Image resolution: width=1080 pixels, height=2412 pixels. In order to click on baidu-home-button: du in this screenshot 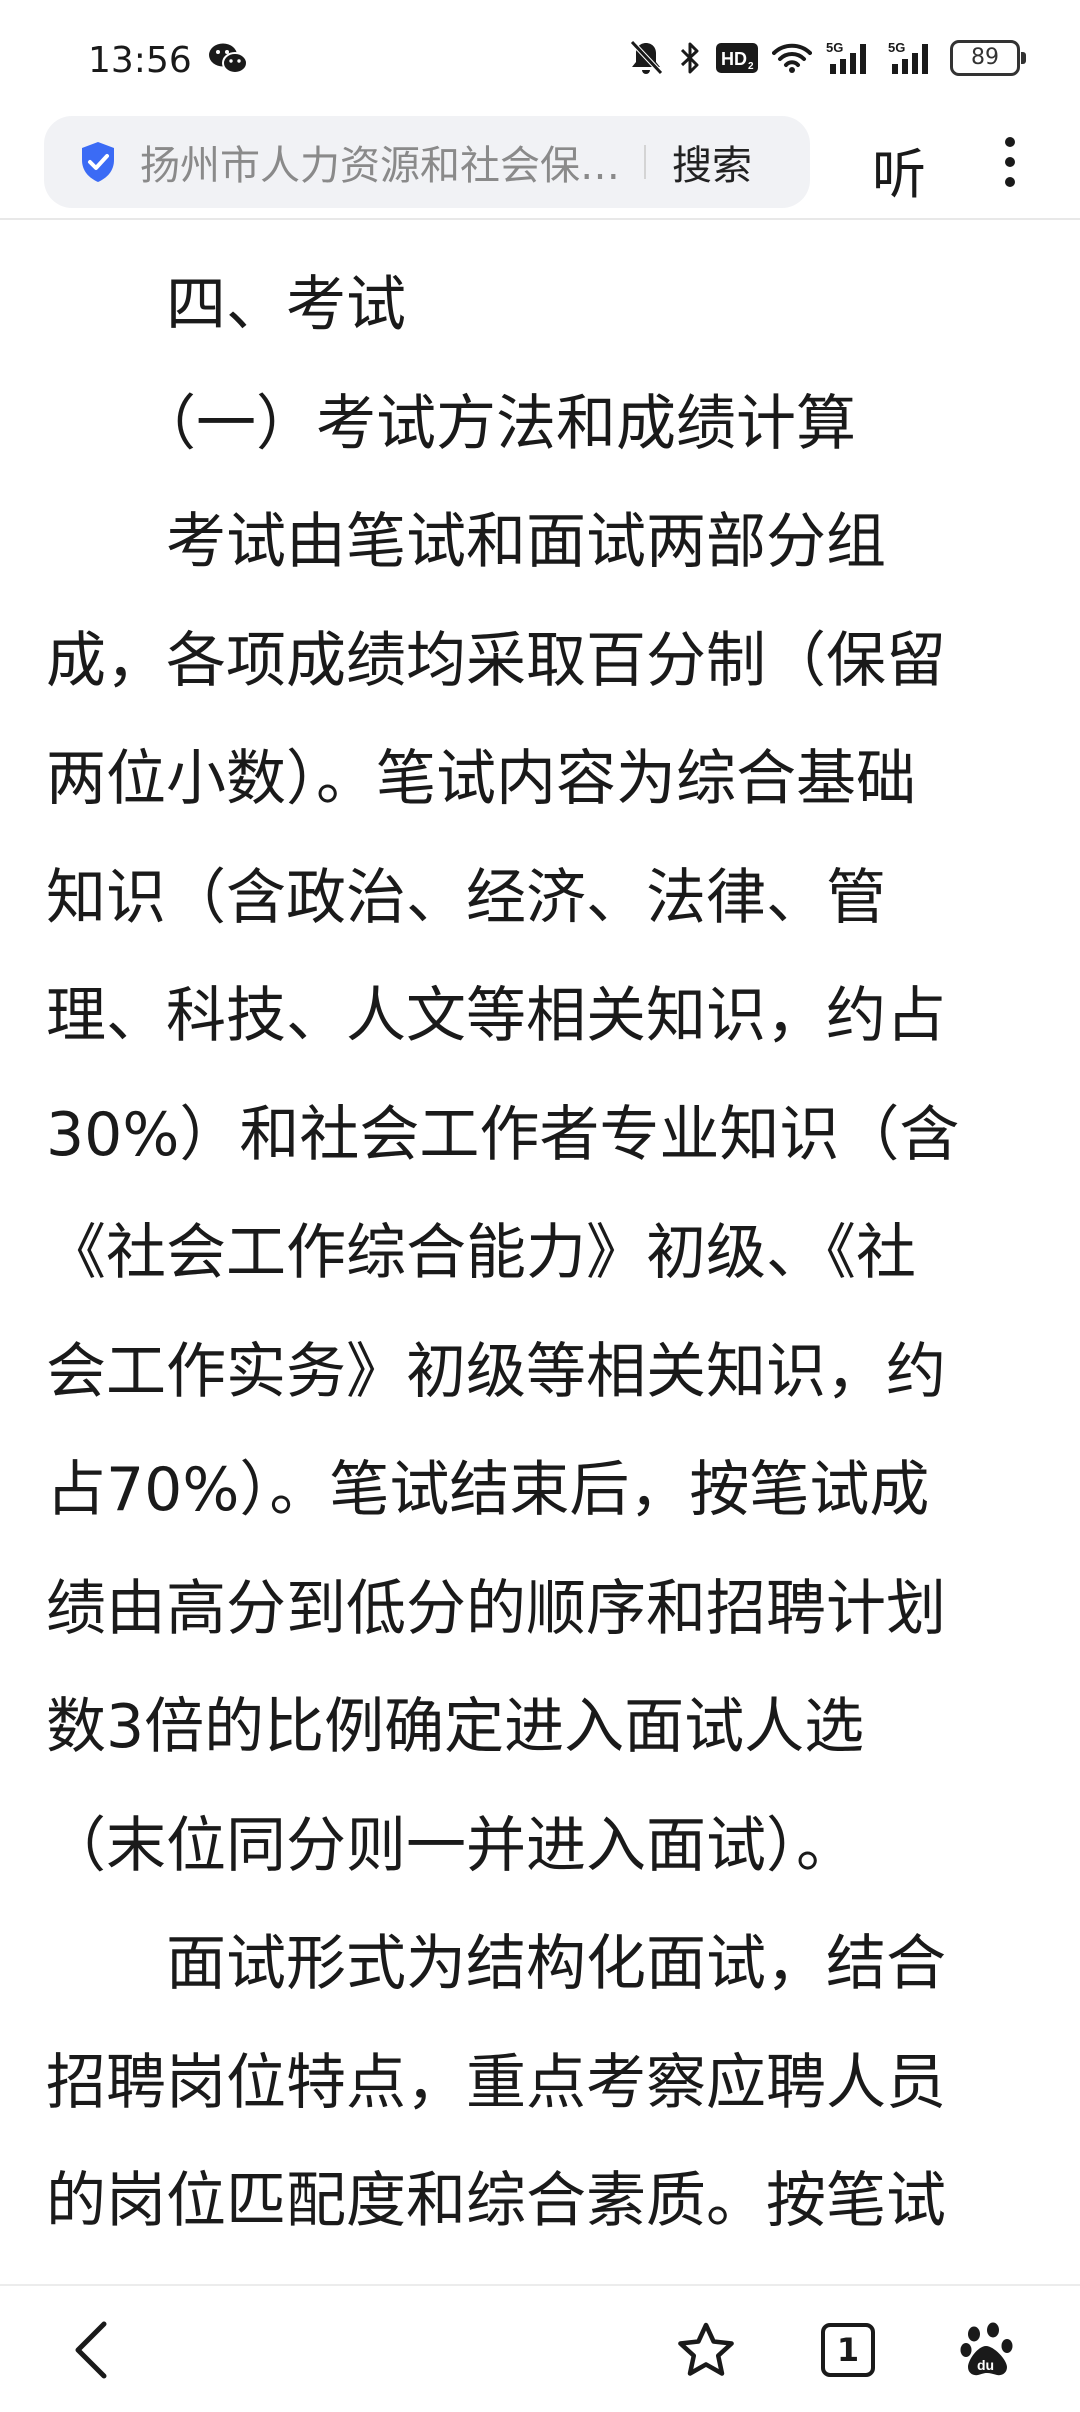, I will do `click(988, 2350)`.